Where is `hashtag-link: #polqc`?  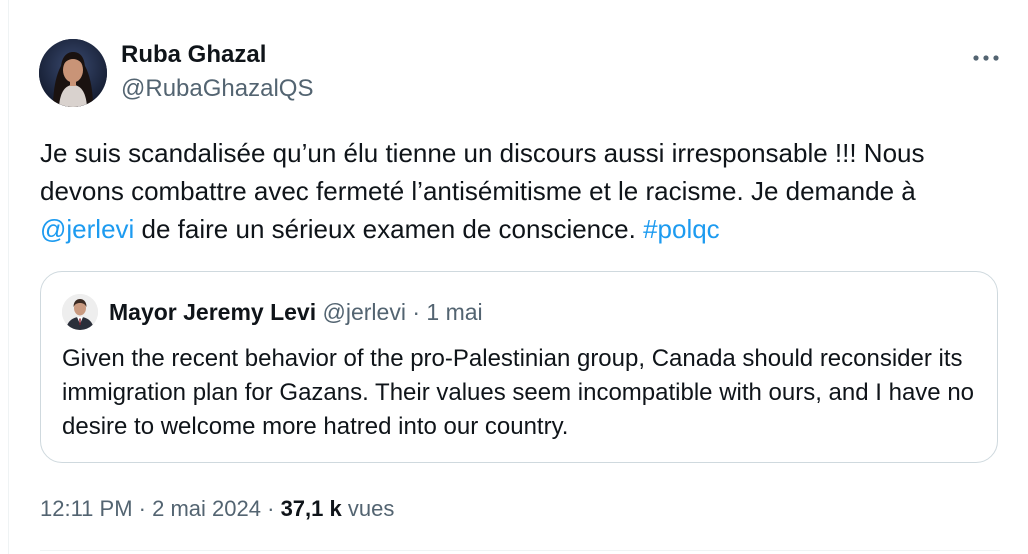
hashtag-link: #polqc is located at coordinates (681, 229).